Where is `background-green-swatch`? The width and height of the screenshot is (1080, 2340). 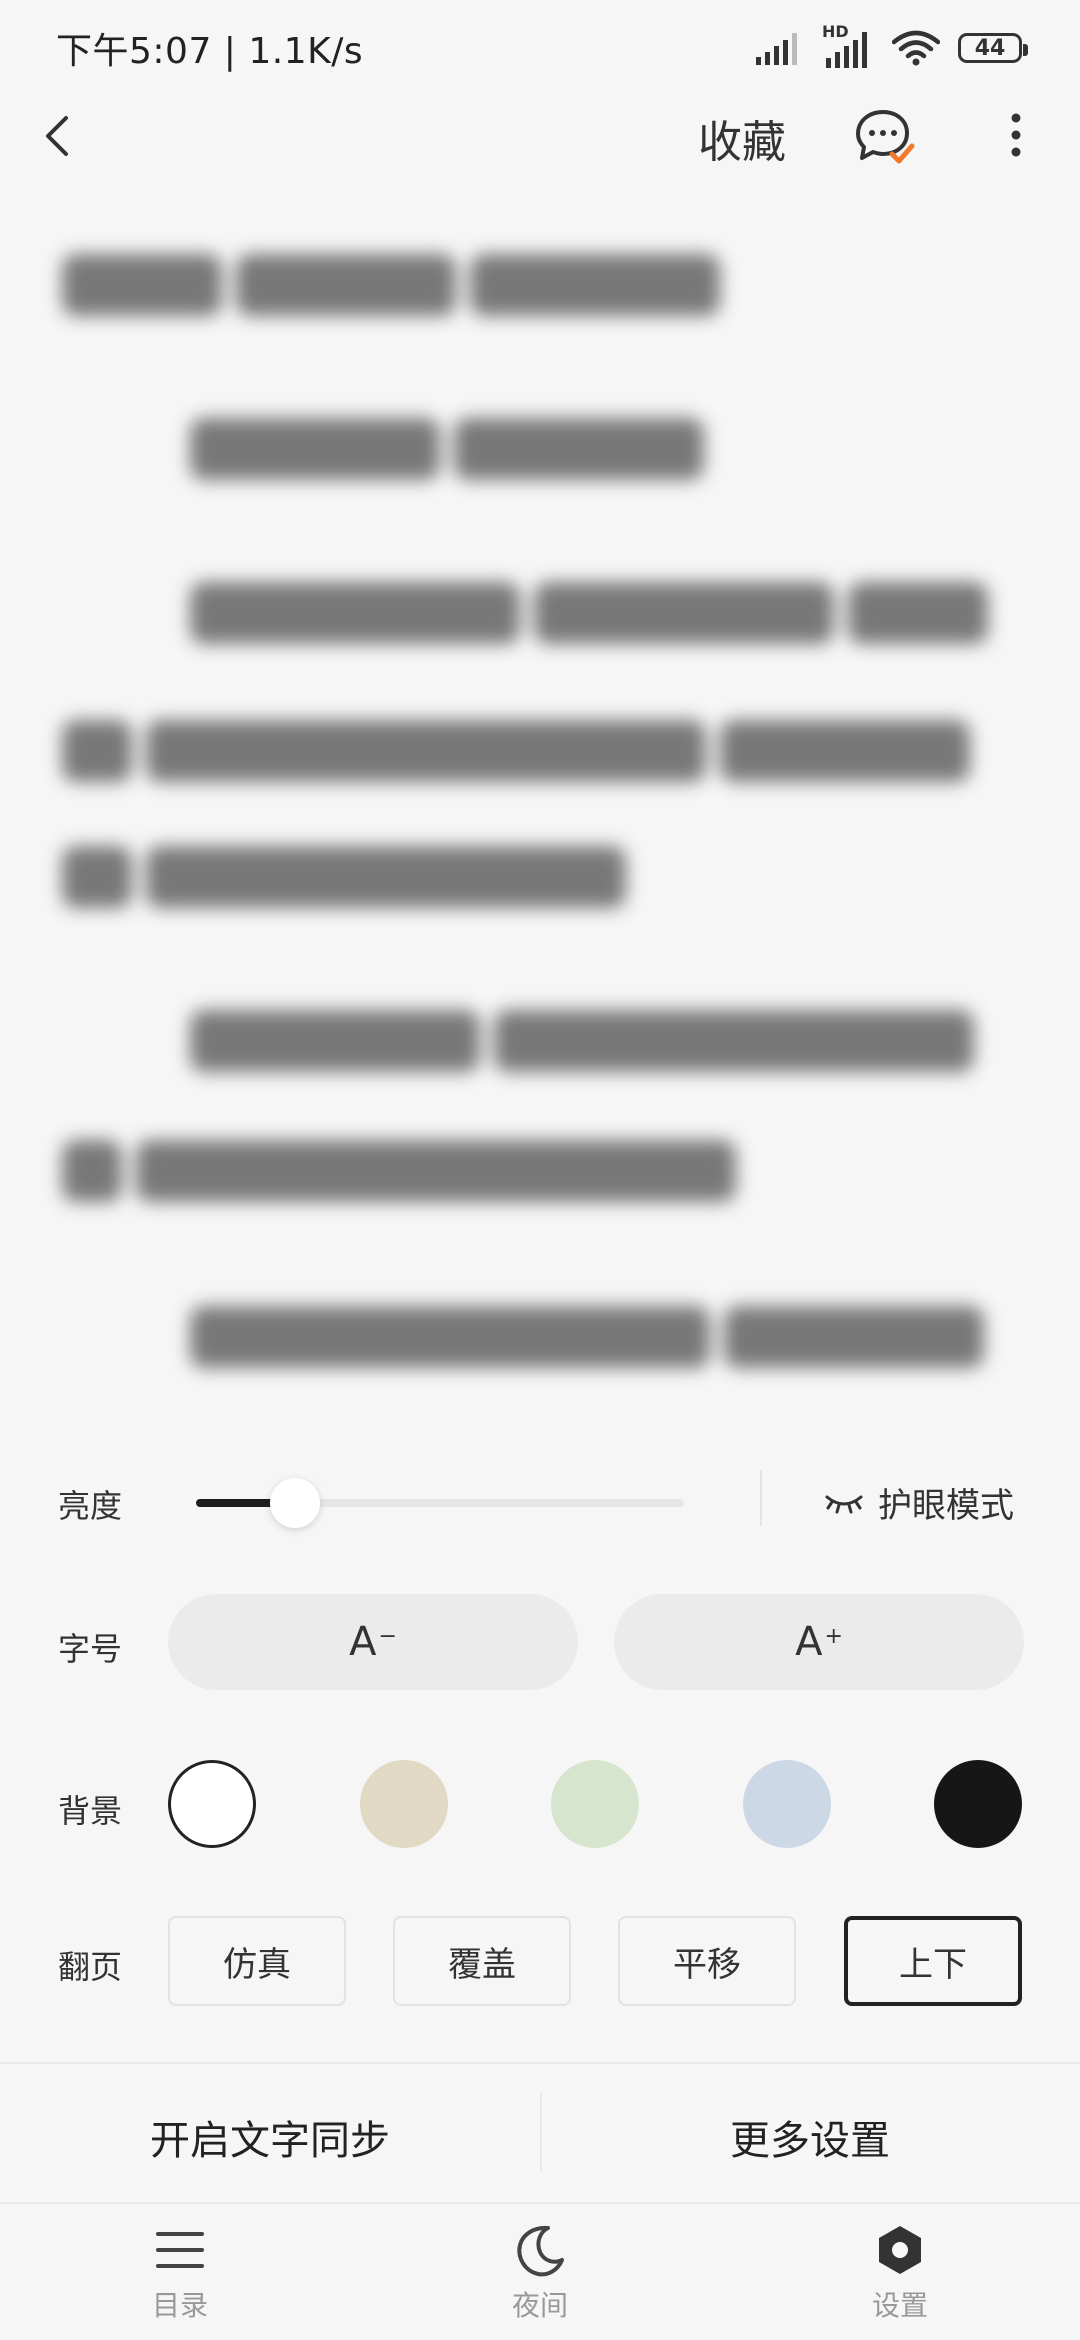
background-green-swatch is located at coordinates (595, 1804).